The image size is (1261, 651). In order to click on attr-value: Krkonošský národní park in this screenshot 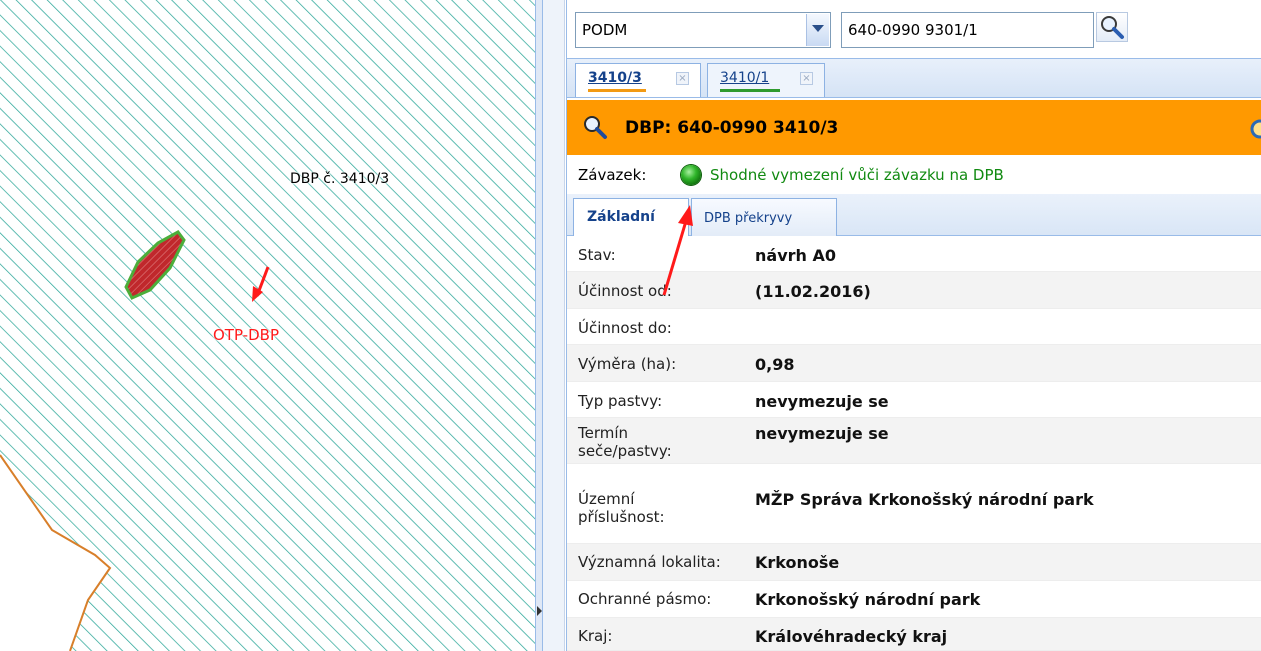, I will do `click(868, 599)`.